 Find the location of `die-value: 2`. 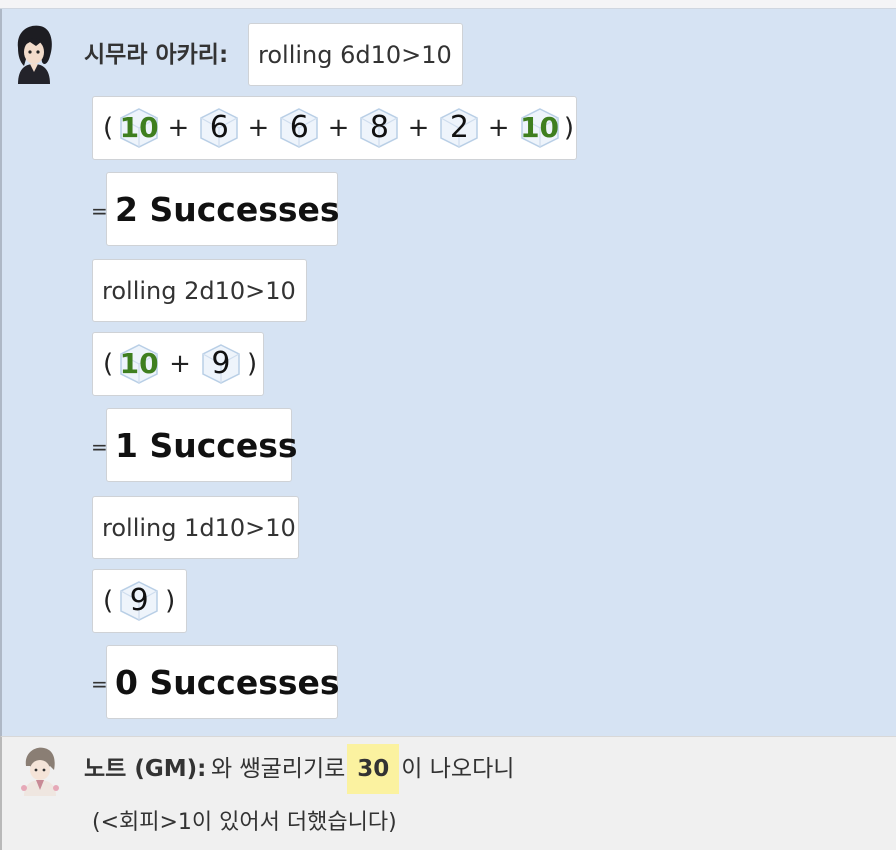

die-value: 2 is located at coordinates (459, 127).